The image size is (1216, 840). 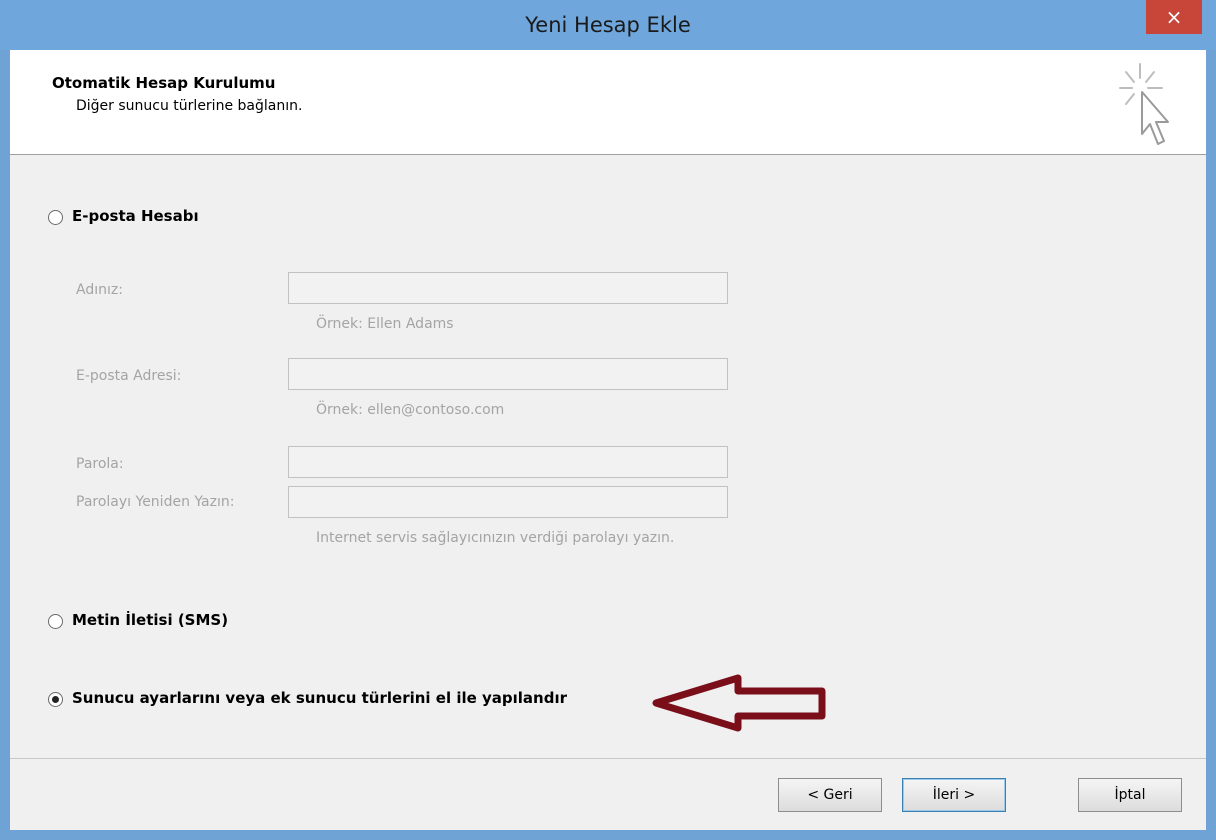 I want to click on close-button: ×, so click(x=1174, y=17).